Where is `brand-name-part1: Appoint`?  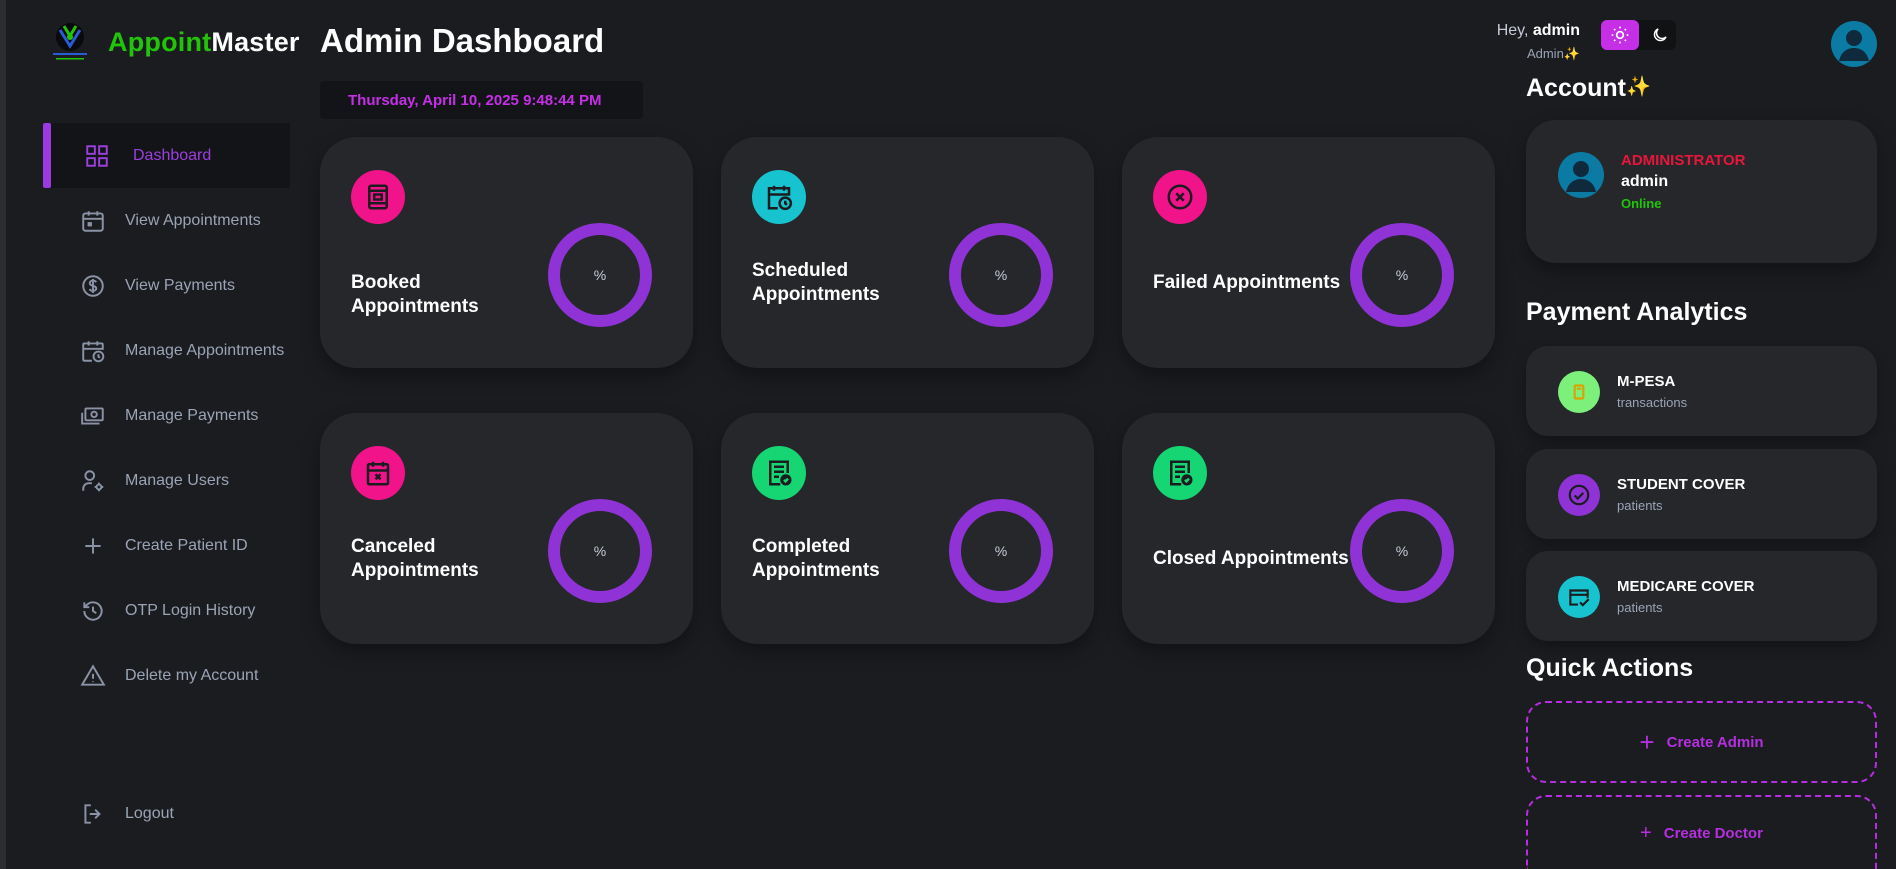 brand-name-part1: Appoint is located at coordinates (160, 41).